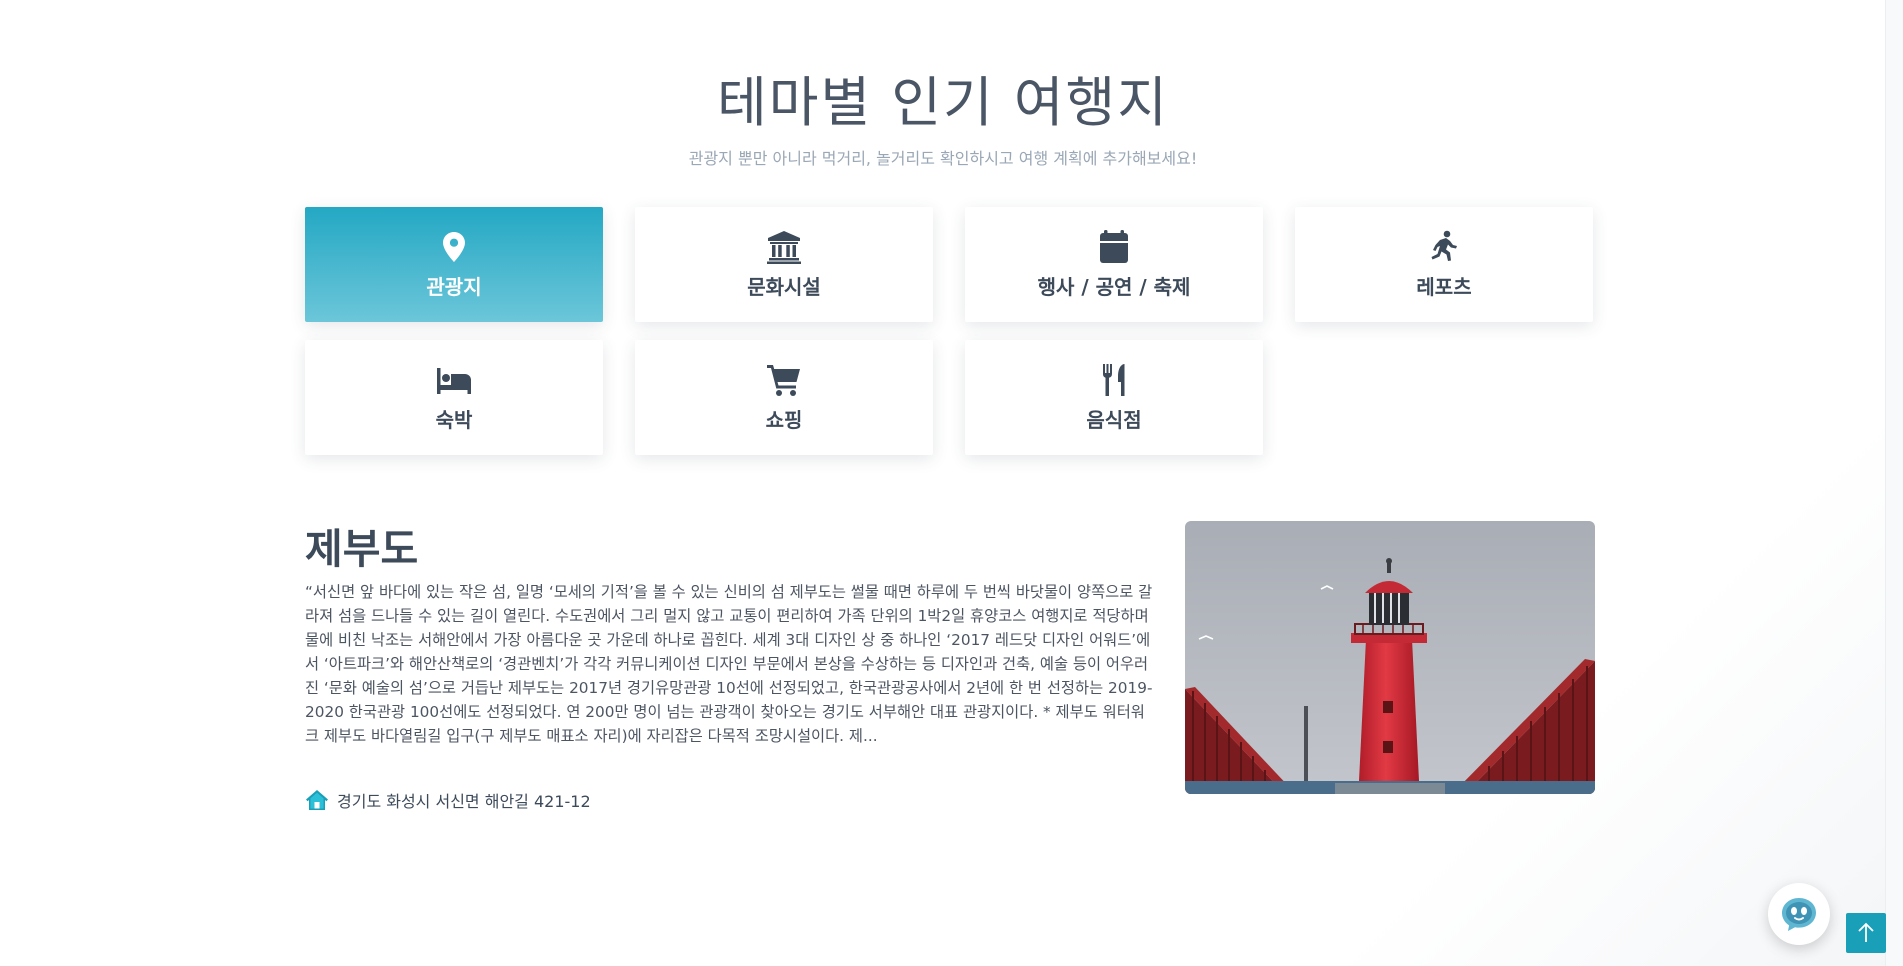 Image resolution: width=1903 pixels, height=966 pixels. I want to click on theme-card-culture: 문화시설, so click(784, 264).